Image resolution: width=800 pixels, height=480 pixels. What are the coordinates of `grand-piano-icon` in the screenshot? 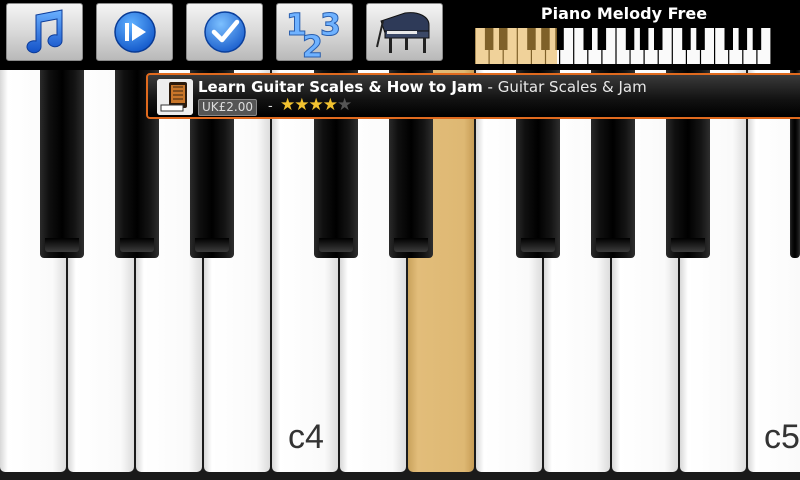 It's located at (402, 32).